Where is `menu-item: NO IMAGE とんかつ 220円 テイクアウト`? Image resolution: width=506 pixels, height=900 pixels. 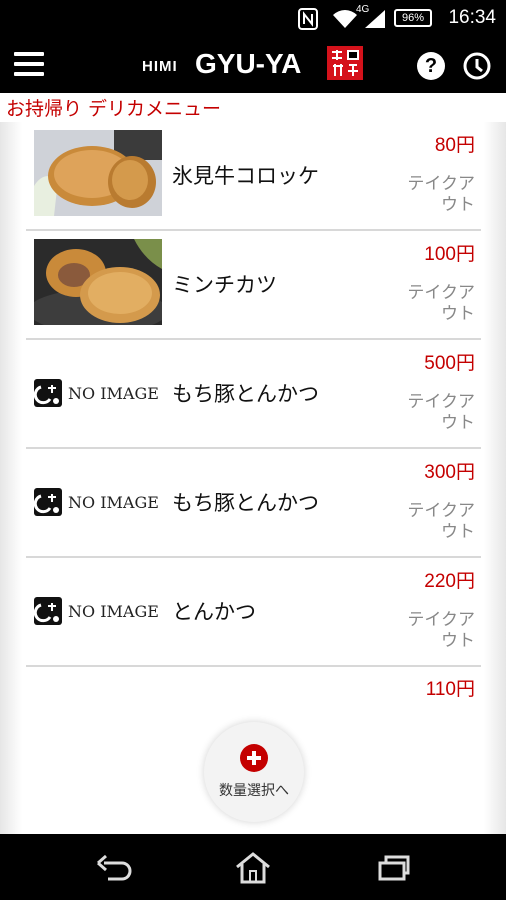
menu-item: NO IMAGE とんかつ 220円 テイクアウト is located at coordinates (253, 612).